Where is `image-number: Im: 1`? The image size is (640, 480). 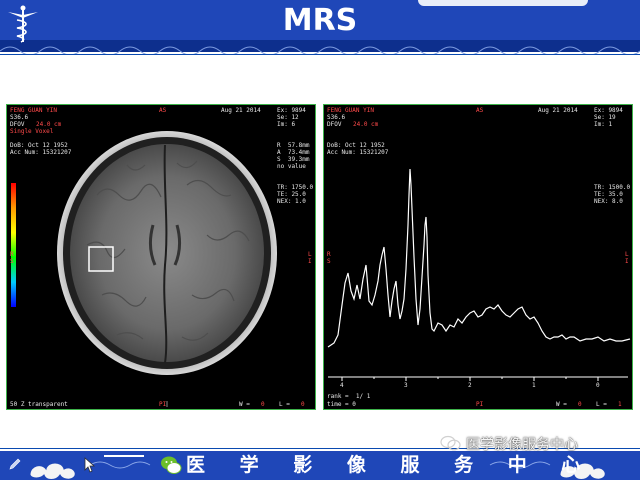 image-number: Im: 1 is located at coordinates (603, 124).